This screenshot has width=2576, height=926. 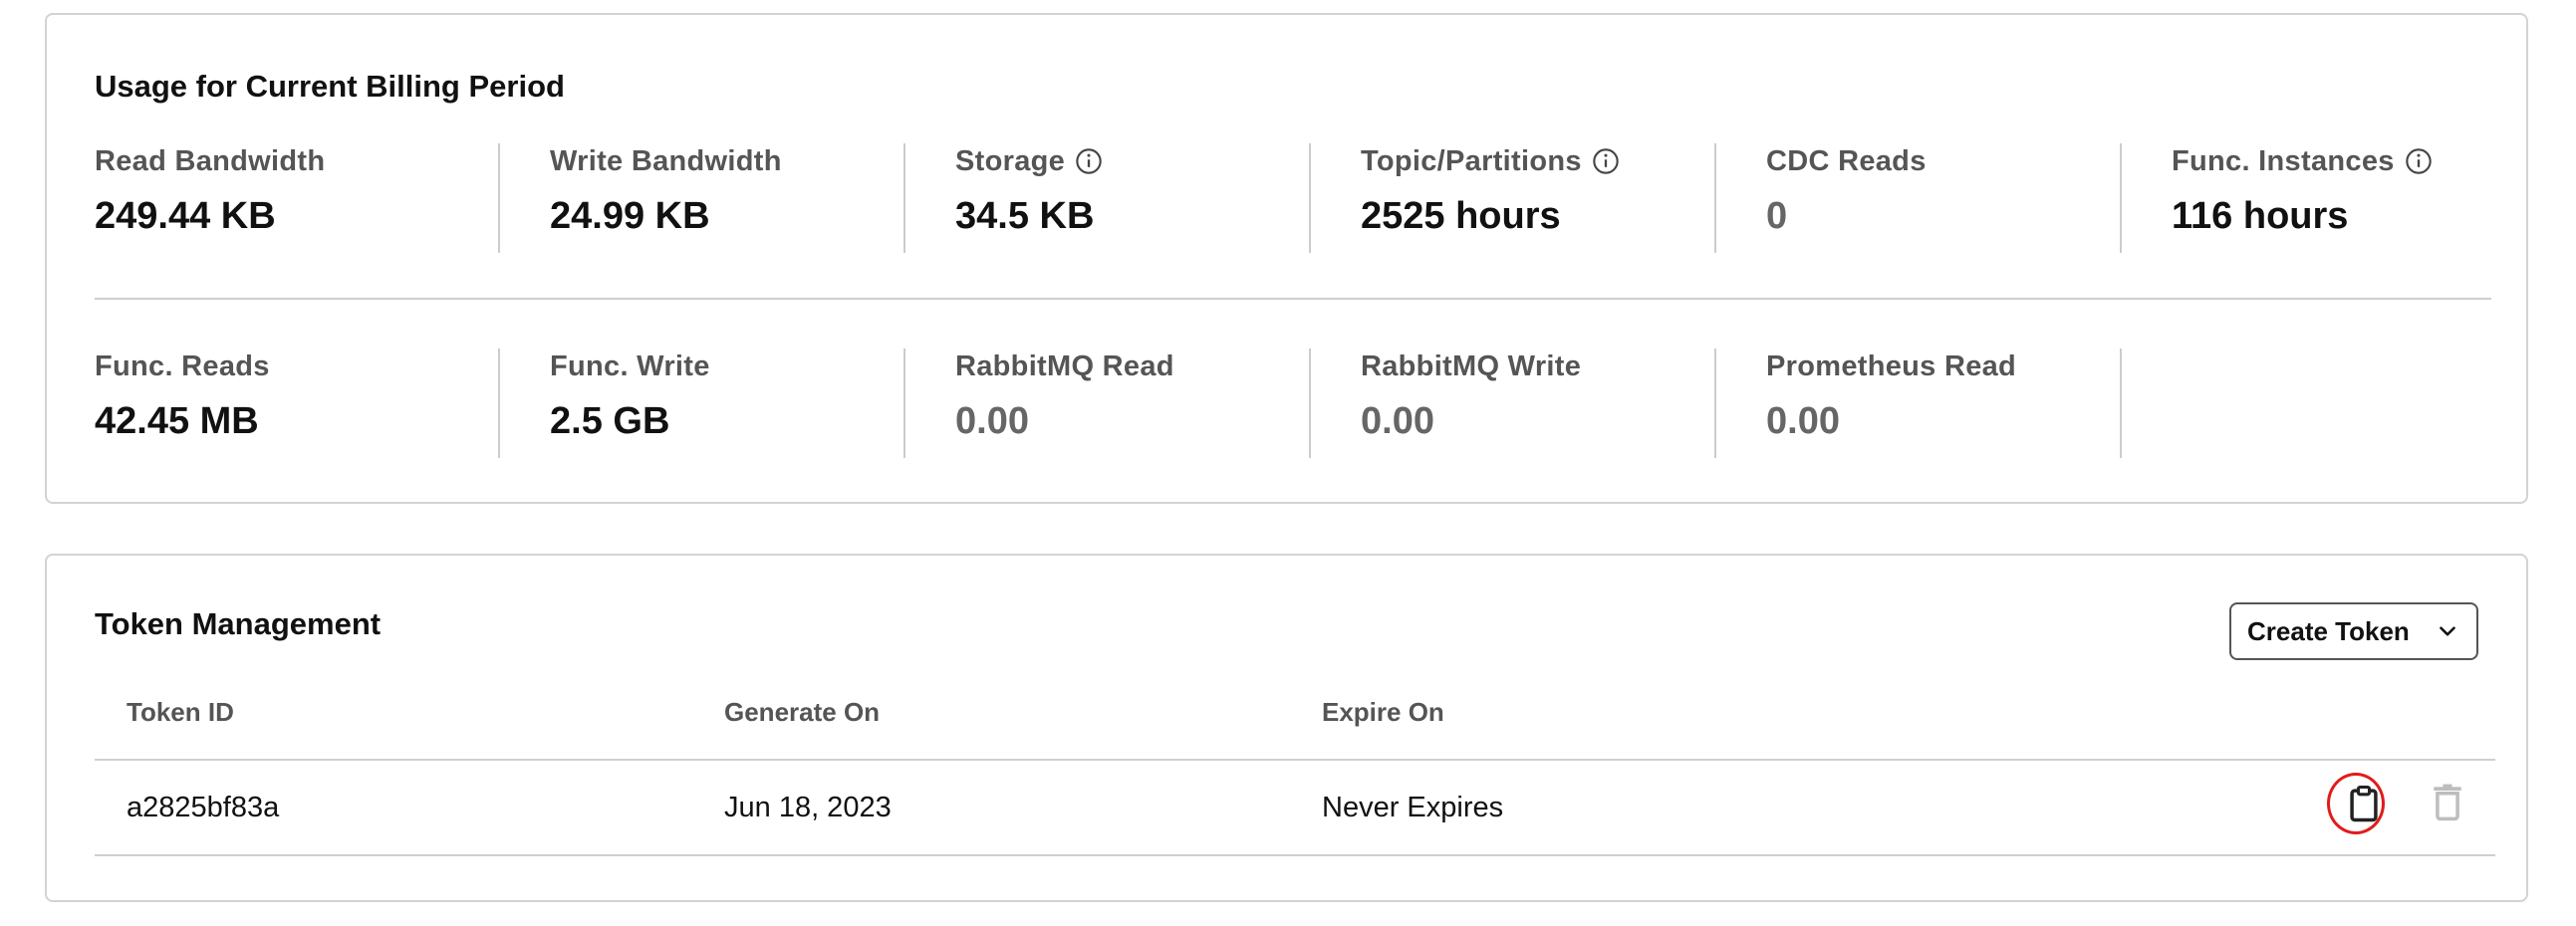 I want to click on metric-topic-partitions: Topic/Partitions 2525 hours, so click(x=1513, y=198).